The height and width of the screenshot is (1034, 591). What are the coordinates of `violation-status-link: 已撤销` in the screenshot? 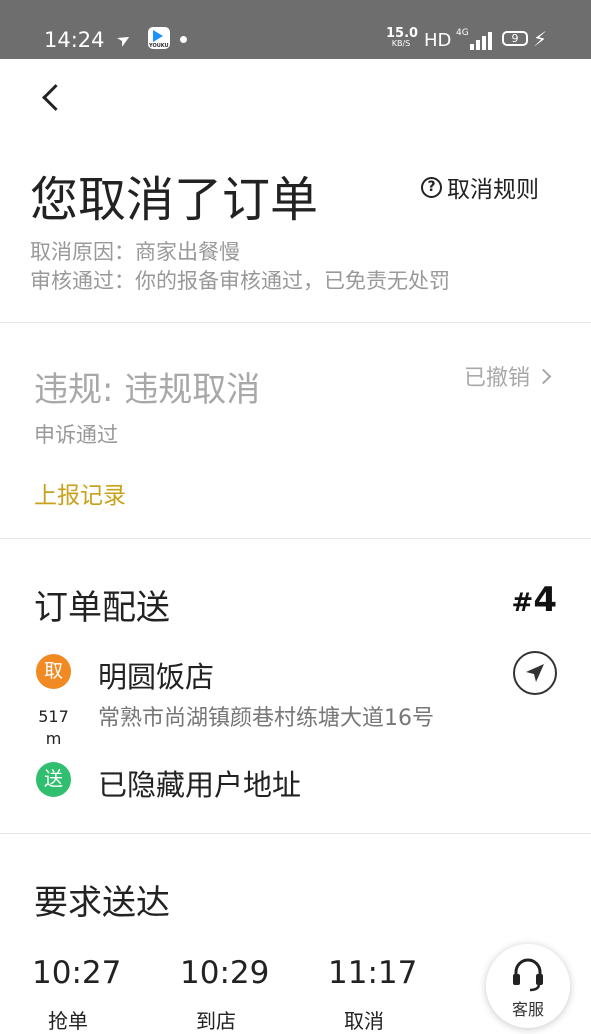 It's located at (508, 376).